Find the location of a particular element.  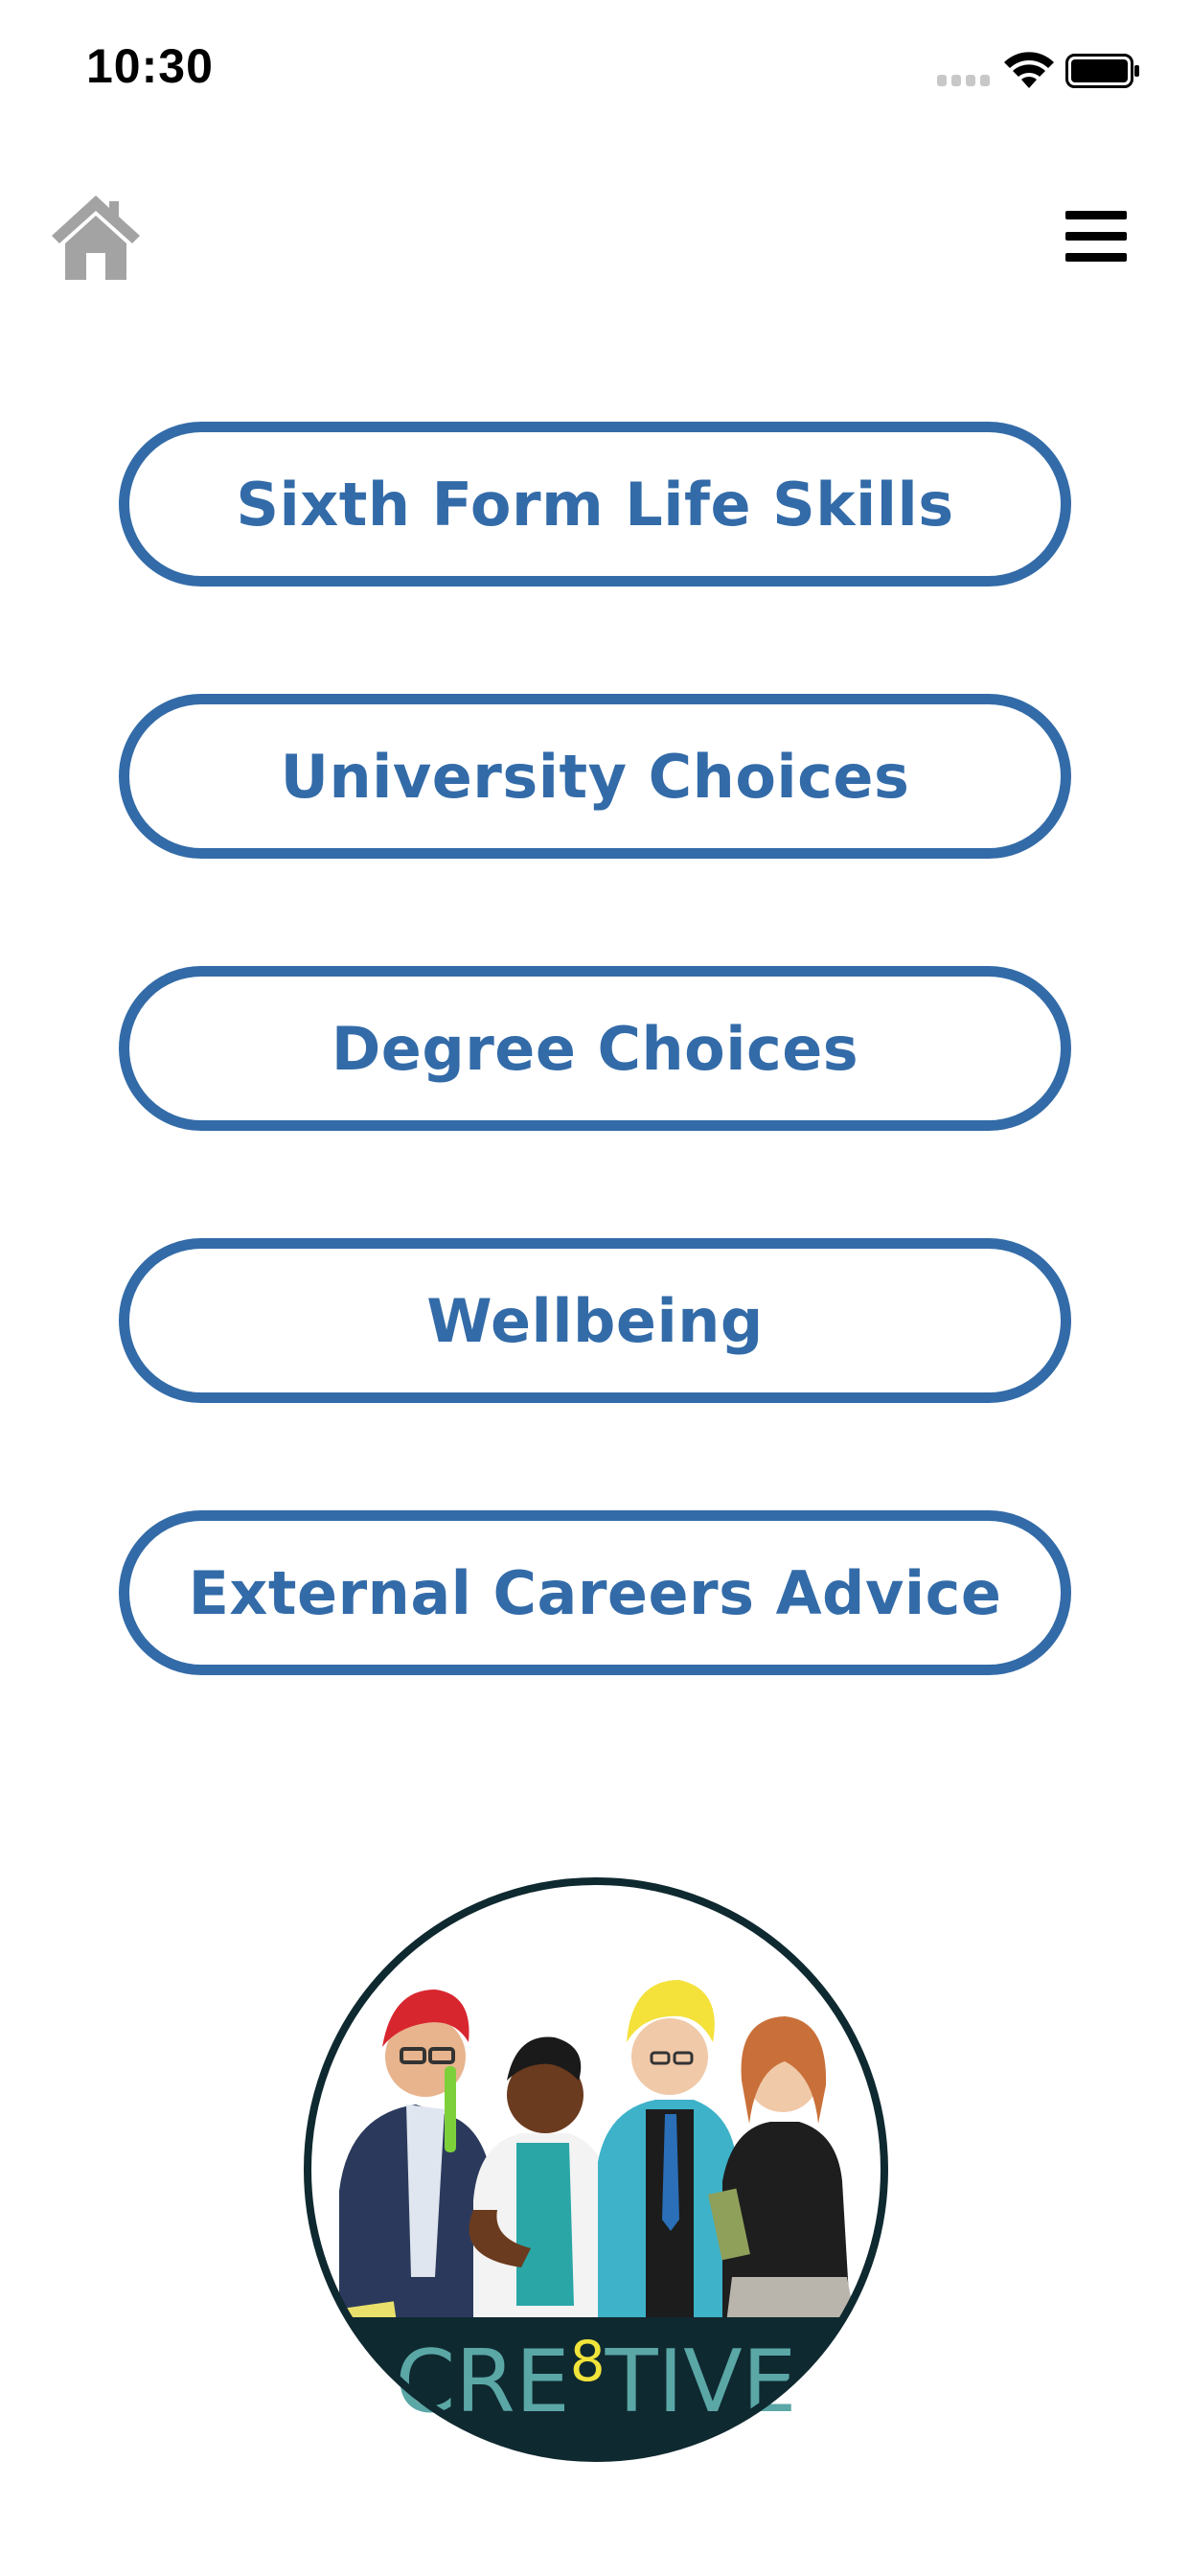

logo-superscript: 8 is located at coordinates (588, 2361).